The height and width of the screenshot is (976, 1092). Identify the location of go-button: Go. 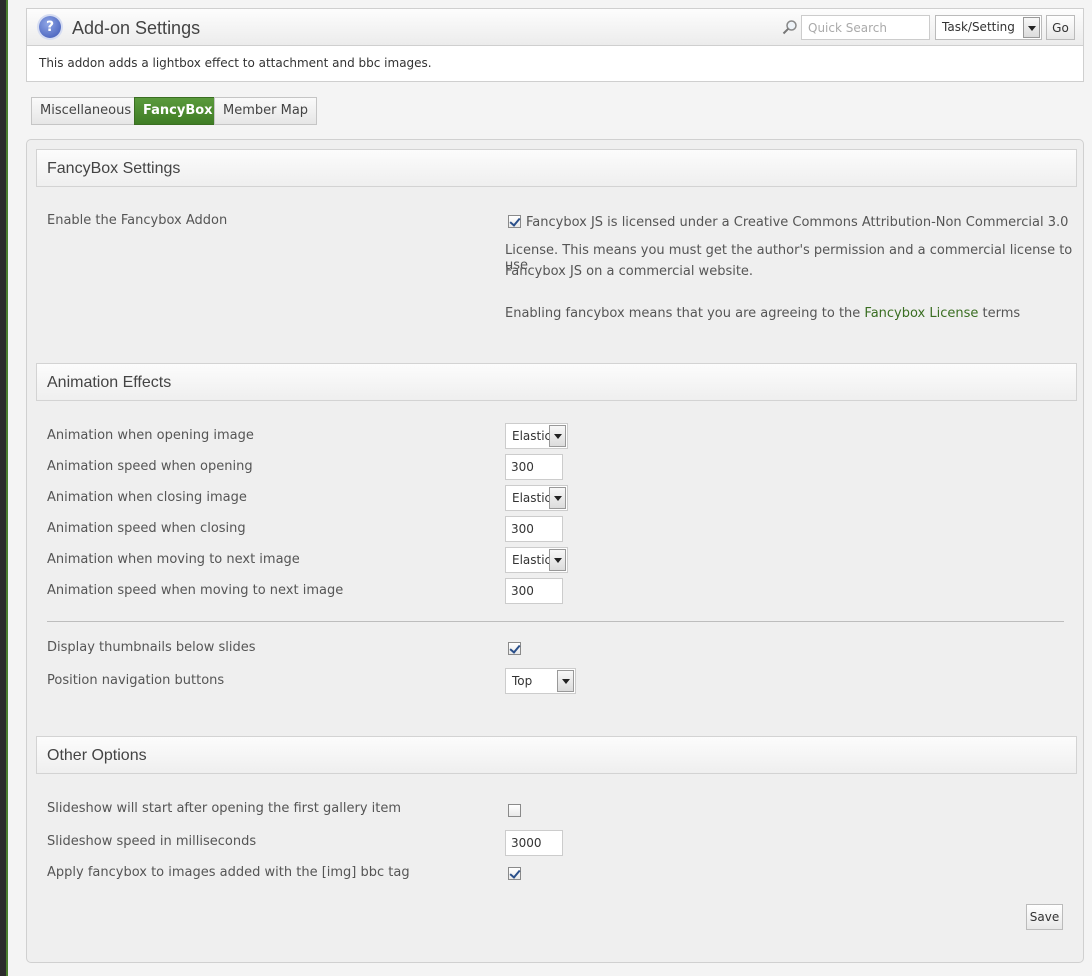
(1060, 27).